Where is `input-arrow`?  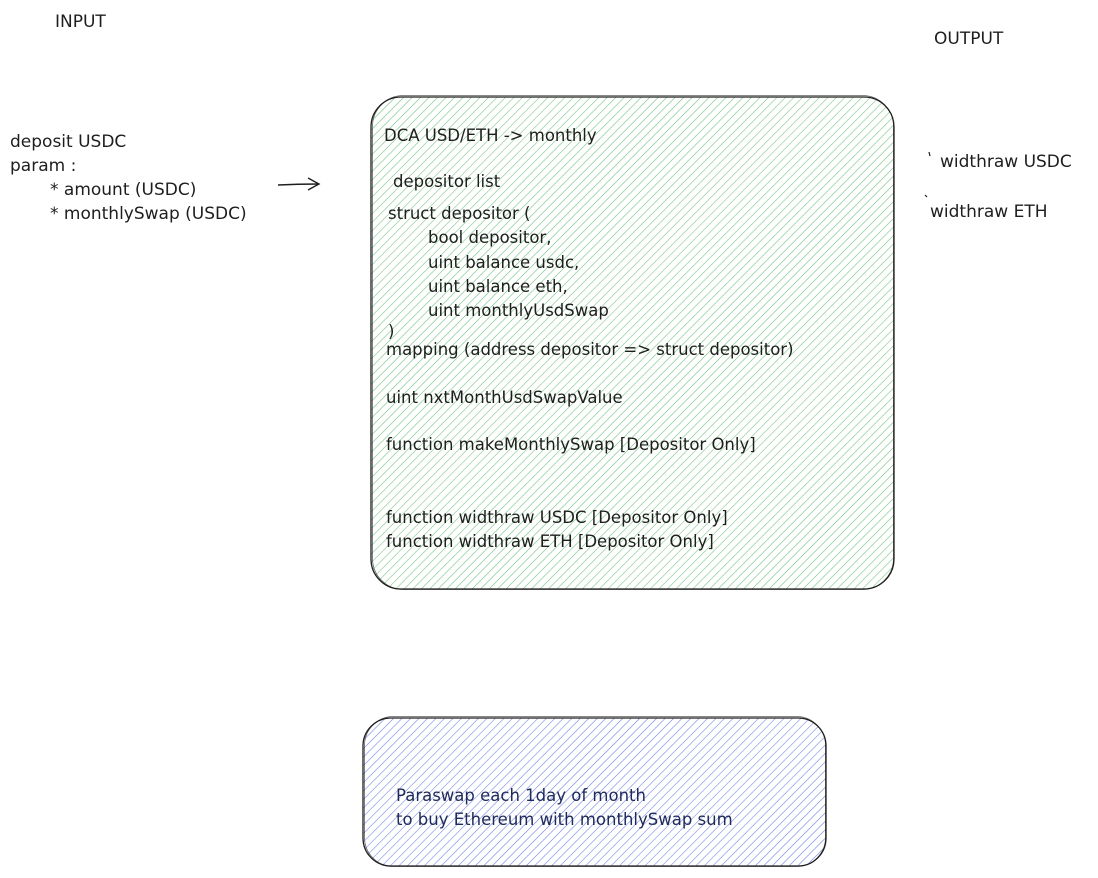 input-arrow is located at coordinates (299, 184).